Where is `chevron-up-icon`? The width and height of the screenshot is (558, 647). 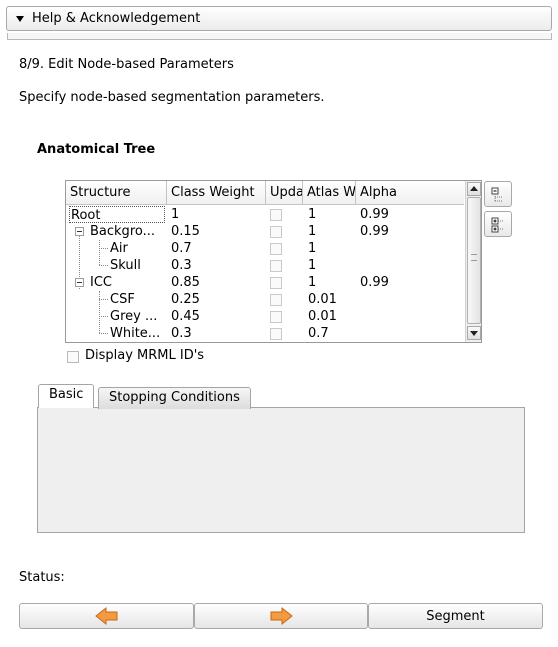
chevron-up-icon is located at coordinates (474, 188).